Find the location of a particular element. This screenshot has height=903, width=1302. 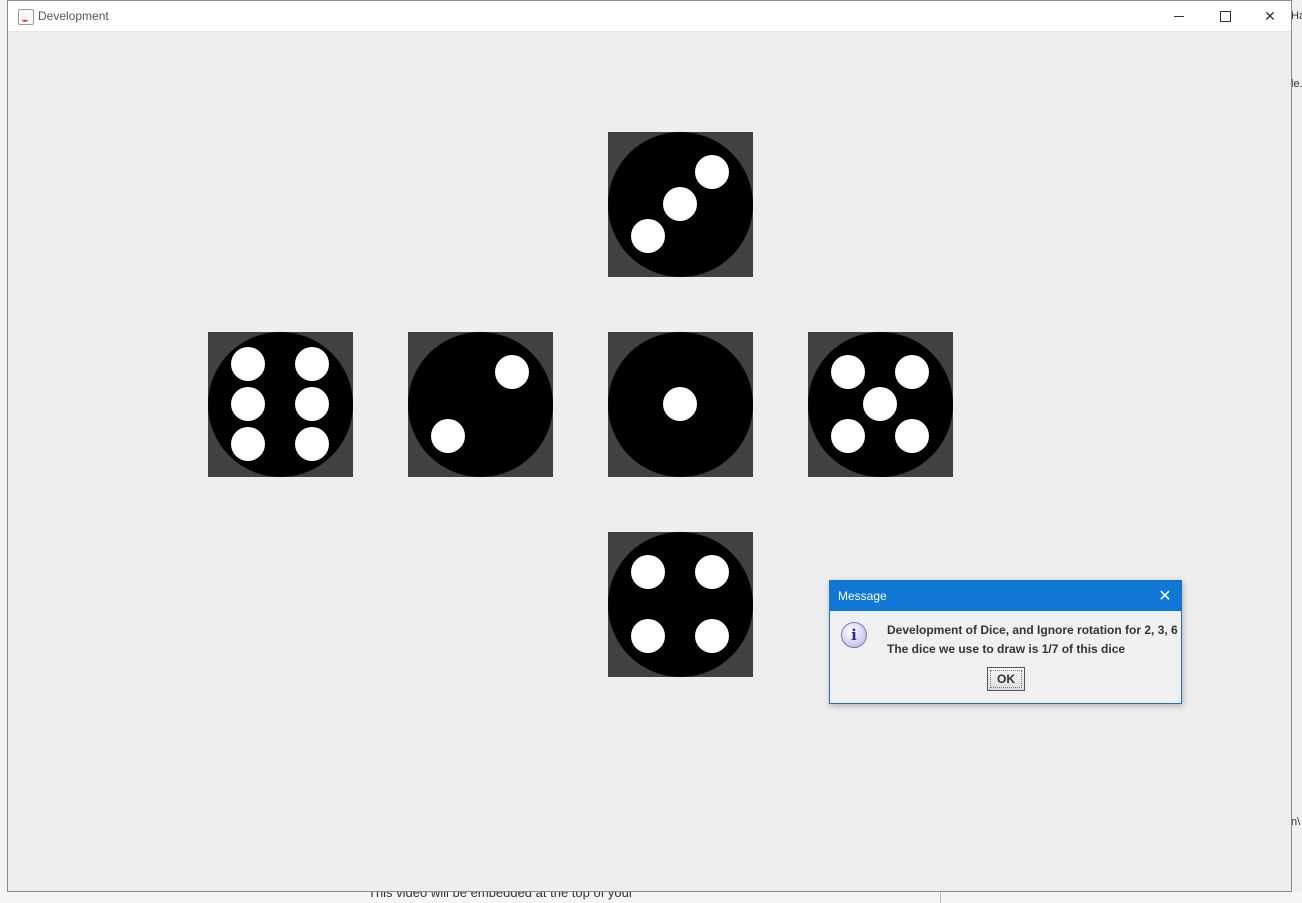

maximize-icon is located at coordinates (1225, 16).